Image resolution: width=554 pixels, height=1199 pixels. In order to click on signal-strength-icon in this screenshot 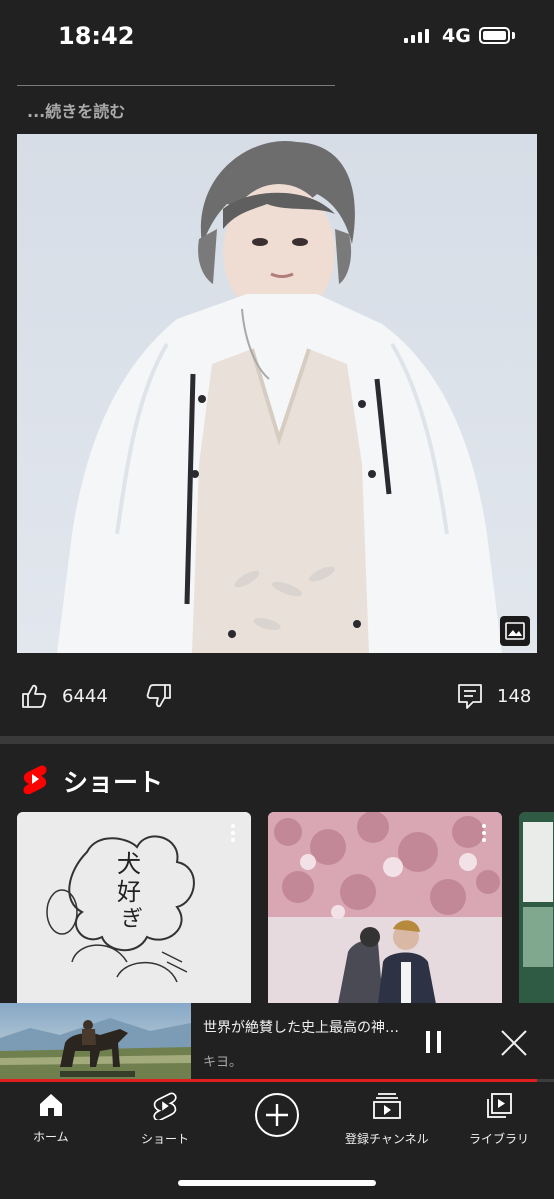, I will do `click(416, 36)`.